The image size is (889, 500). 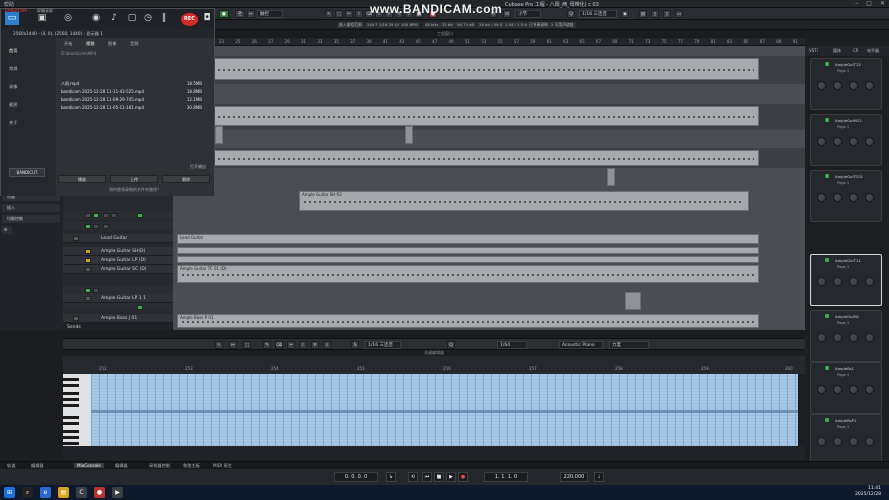 I want to click on track-row: Ample Bass J 01, so click(x=118, y=318).